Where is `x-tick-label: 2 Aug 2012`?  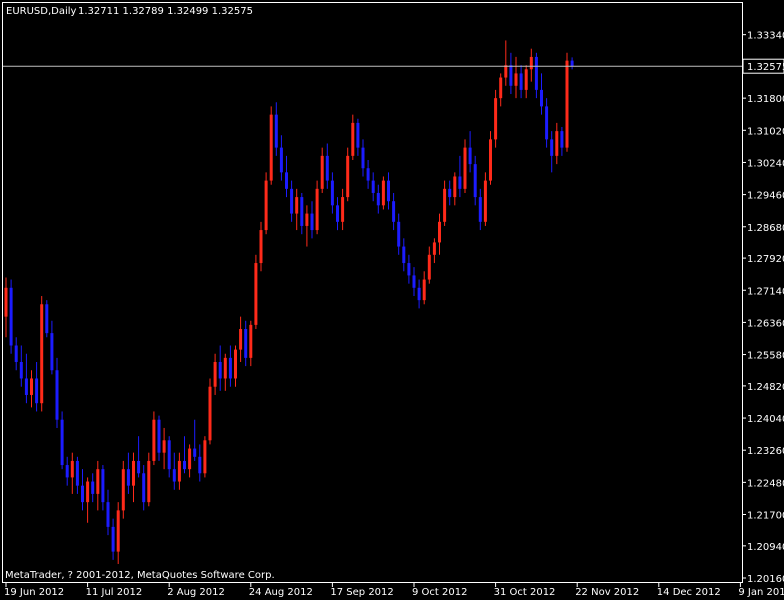 x-tick-label: 2 Aug 2012 is located at coordinates (196, 592).